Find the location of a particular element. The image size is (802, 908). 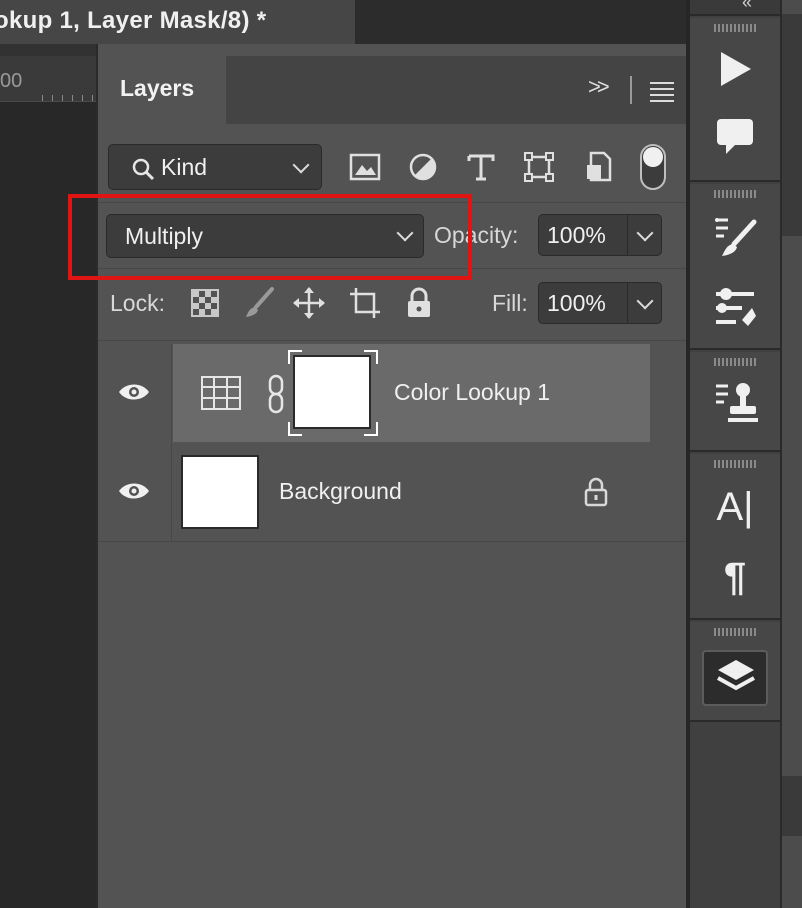

header-divider is located at coordinates (631, 90).